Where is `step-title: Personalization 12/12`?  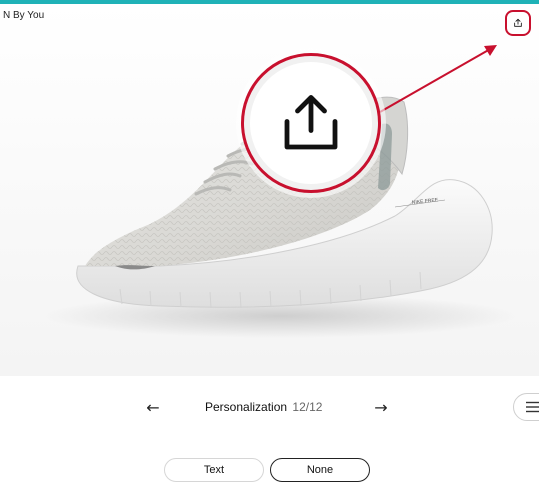 step-title: Personalization 12/12 is located at coordinates (263, 407).